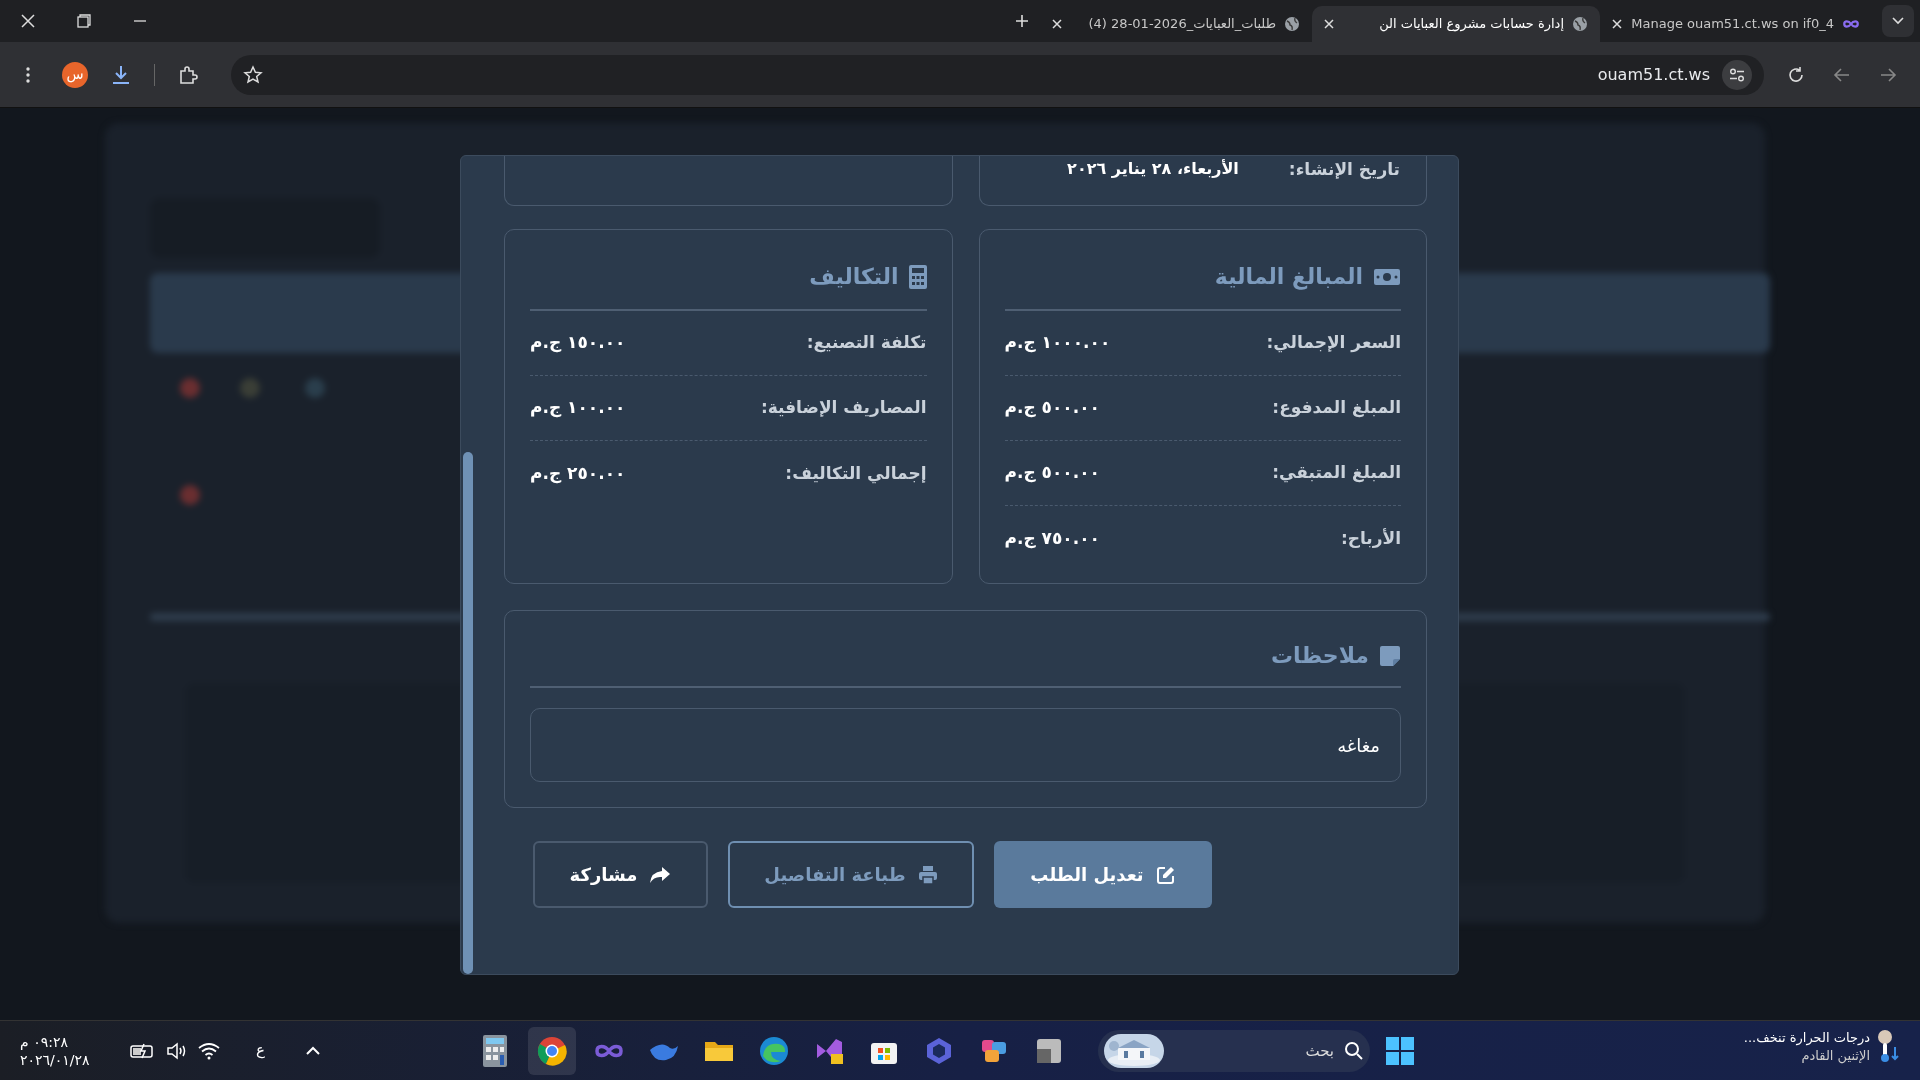  Describe the element at coordinates (1471, 24) in the screenshot. I see `tab-title: إدارة حسابات مشروع العبايات الن` at that location.